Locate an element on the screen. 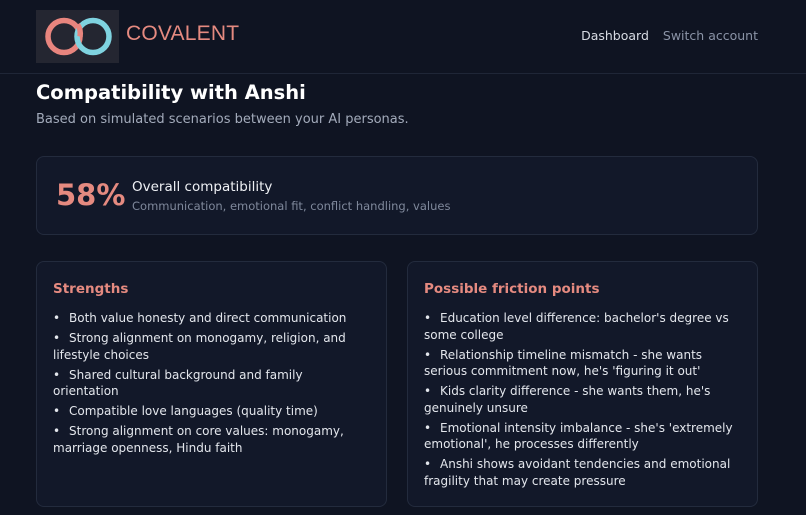  compatibility-label: Overall compatibility is located at coordinates (202, 187).